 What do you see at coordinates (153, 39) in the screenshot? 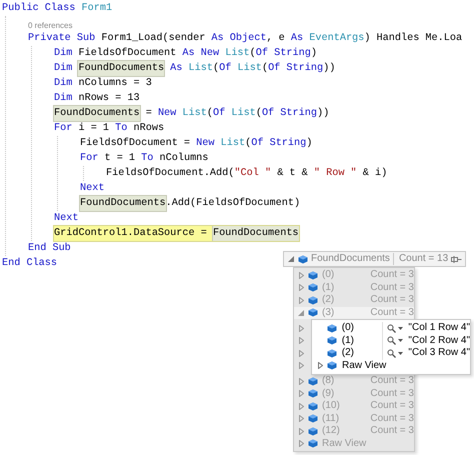
I see `code-text: Form1_Load(sender` at bounding box center [153, 39].